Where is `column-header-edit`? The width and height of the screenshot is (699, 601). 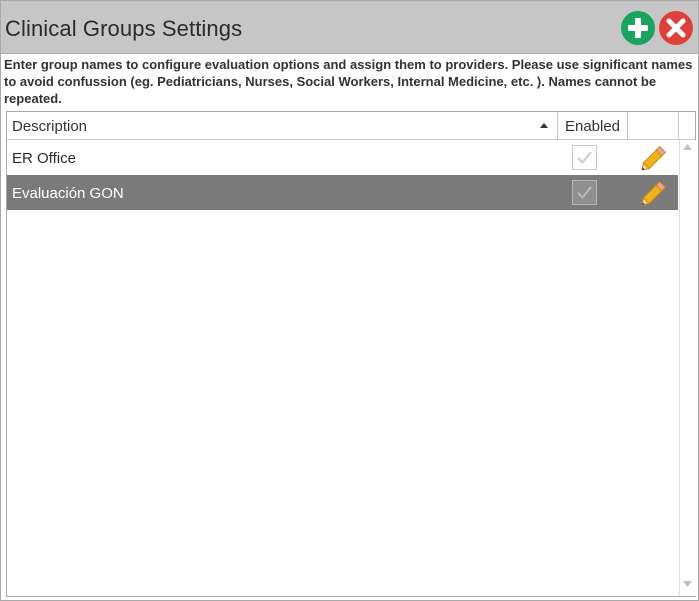 column-header-edit is located at coordinates (653, 125).